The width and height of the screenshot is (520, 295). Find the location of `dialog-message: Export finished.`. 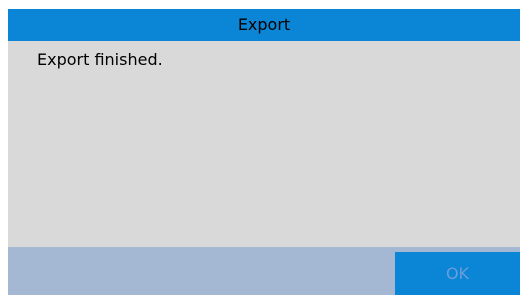

dialog-message: Export finished. is located at coordinates (100, 59).